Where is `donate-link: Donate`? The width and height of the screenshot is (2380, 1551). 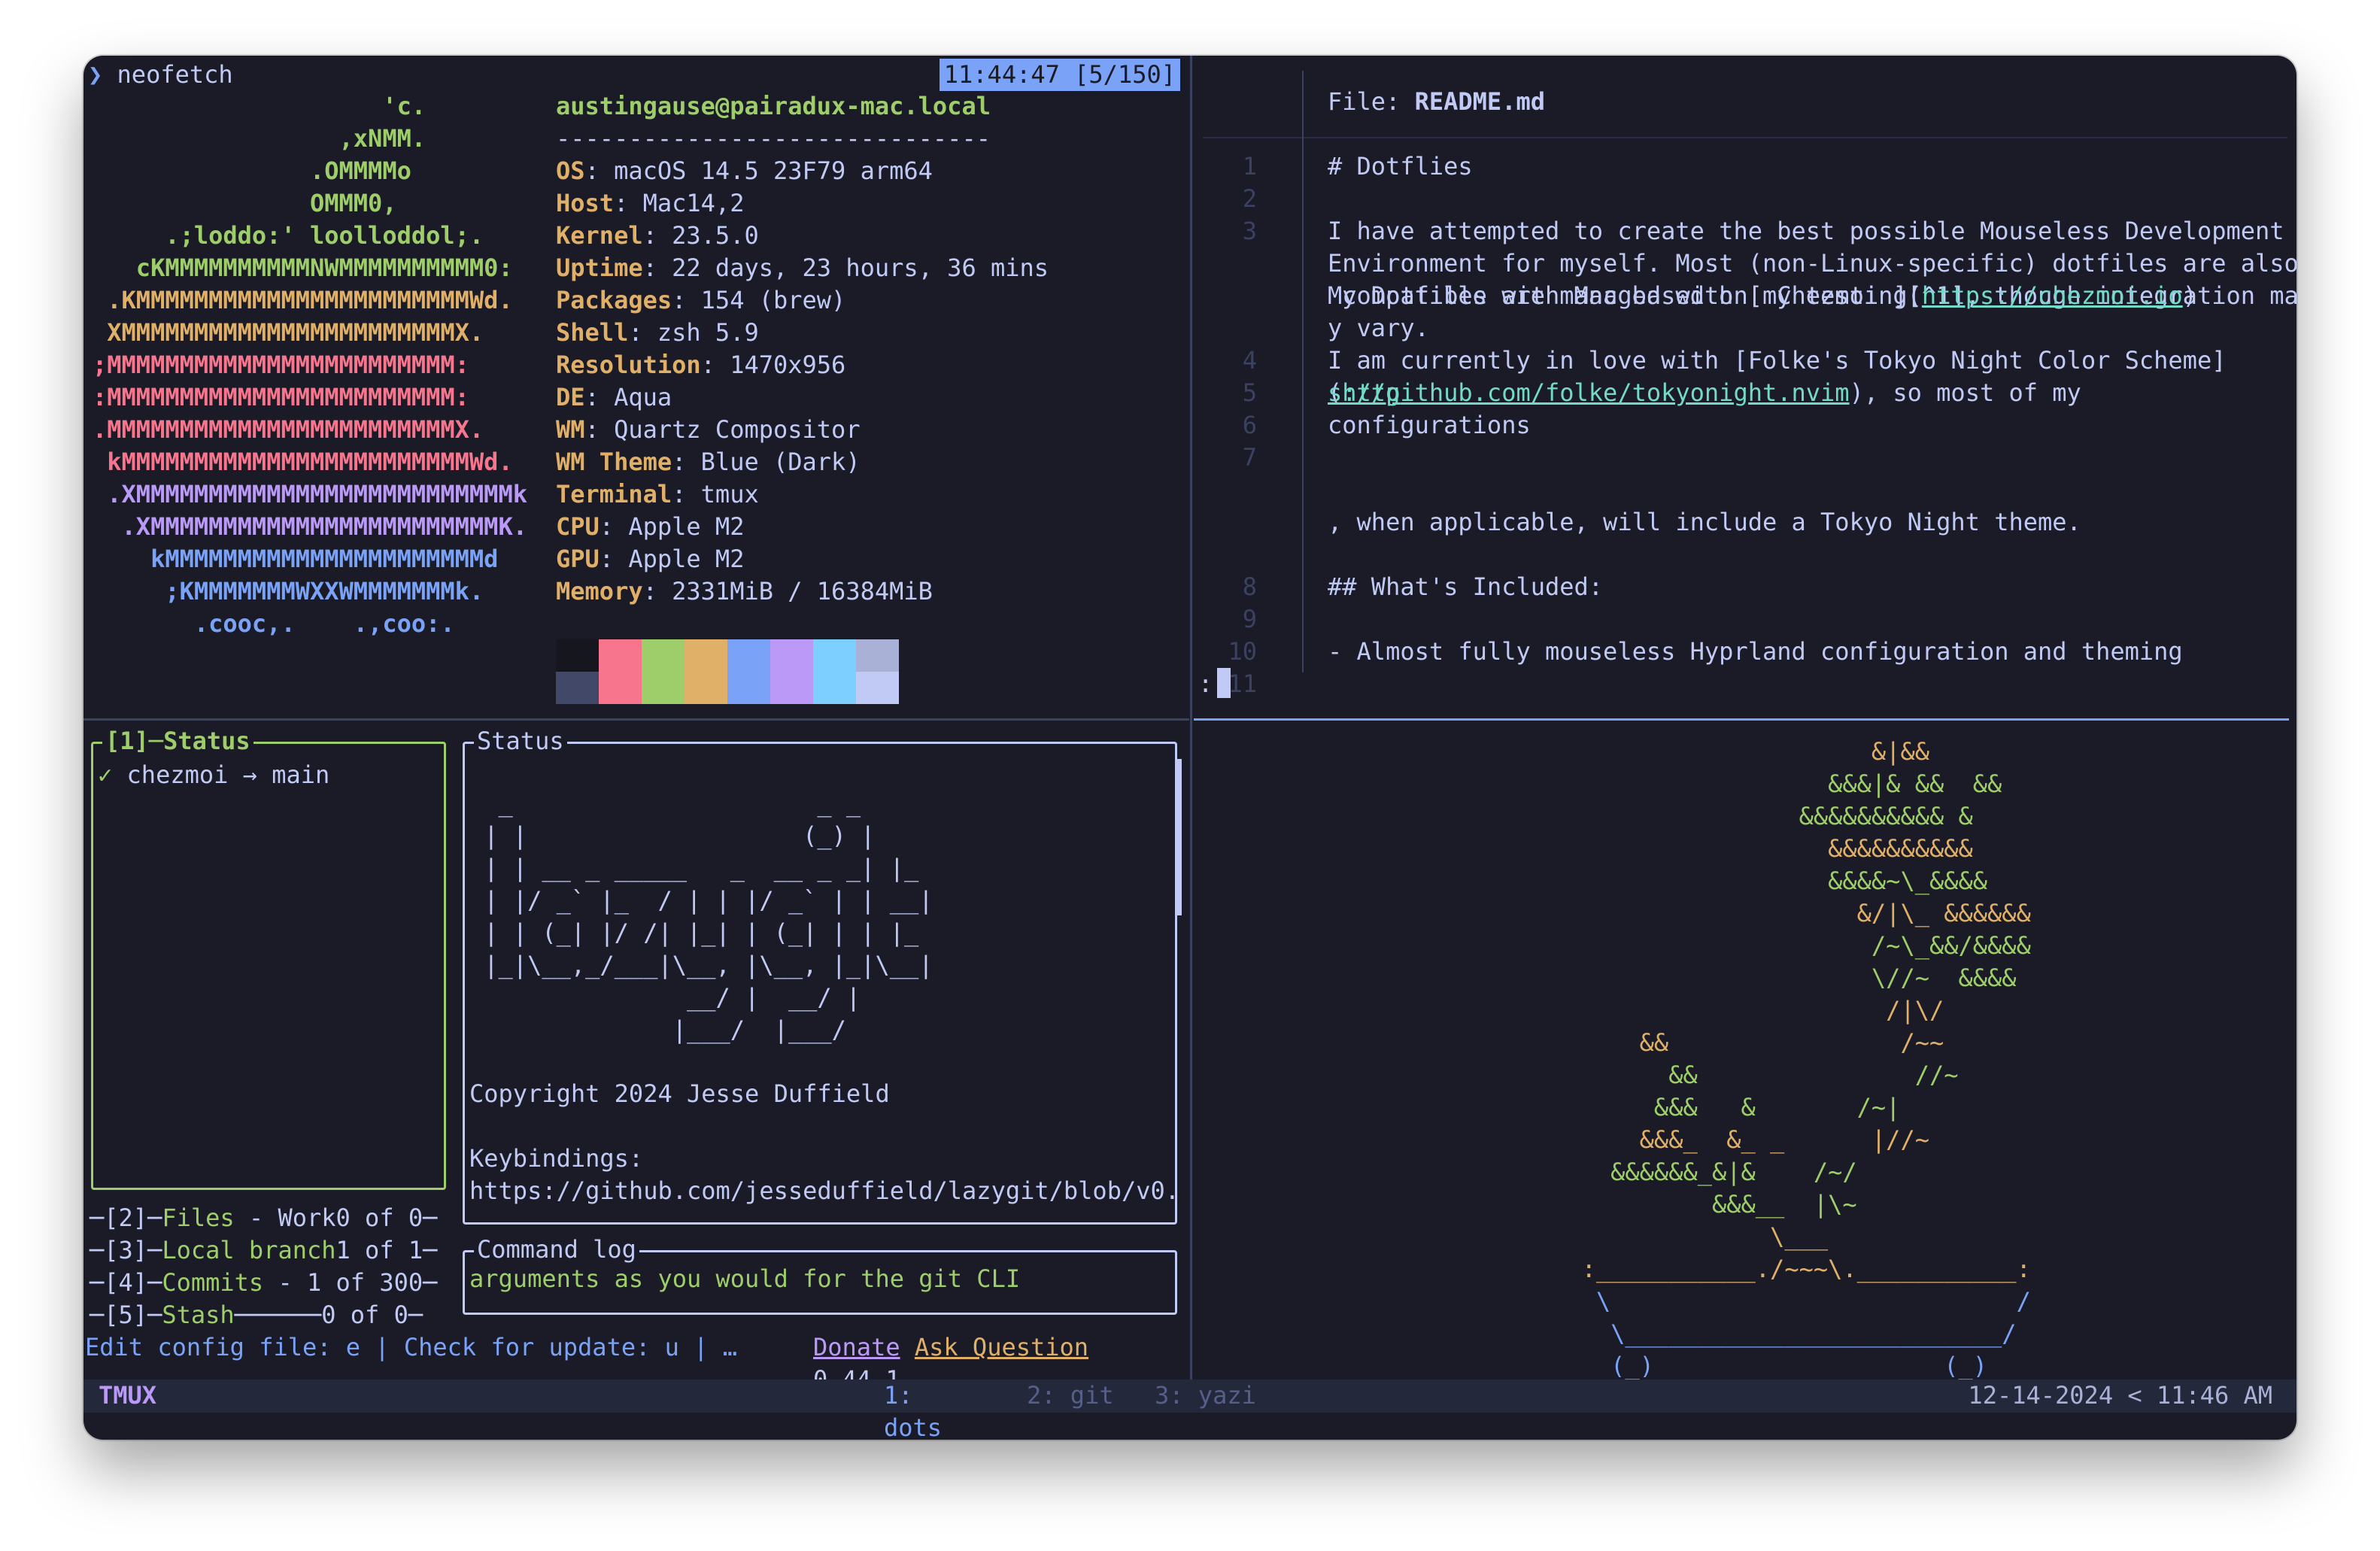 donate-link: Donate is located at coordinates (856, 1347).